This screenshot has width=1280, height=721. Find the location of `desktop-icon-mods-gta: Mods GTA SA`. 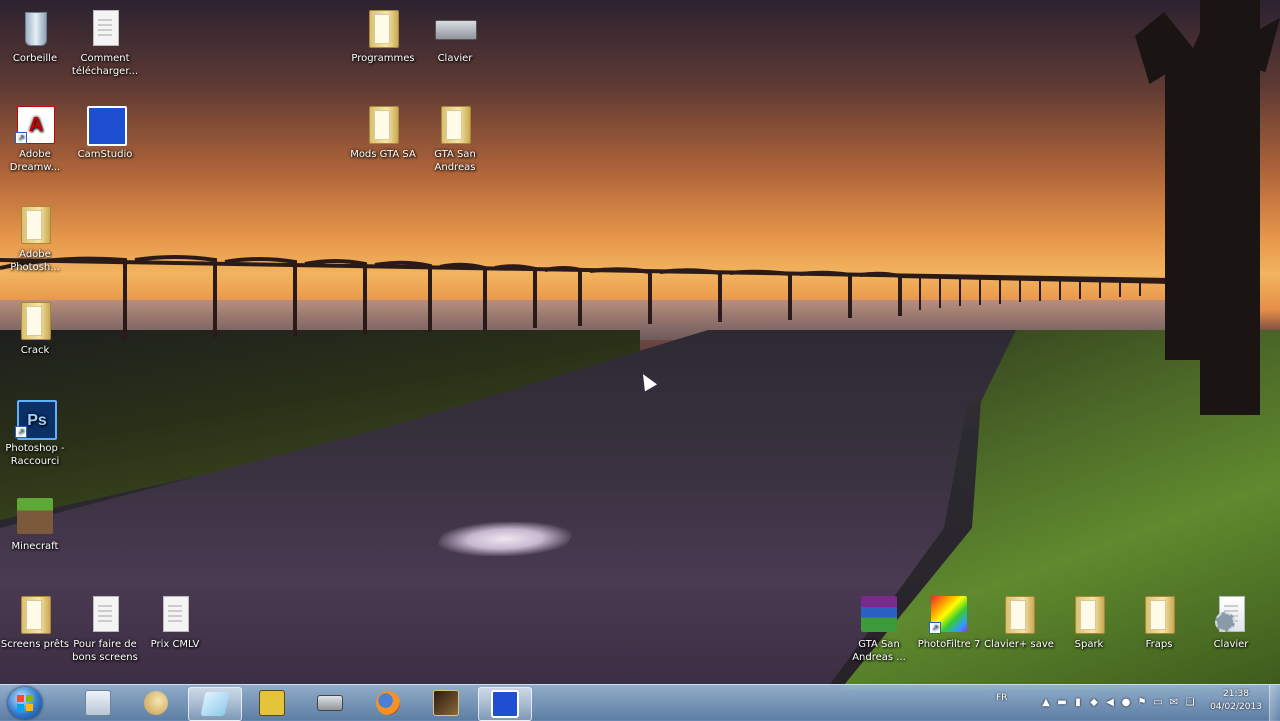

desktop-icon-mods-gta: Mods GTA SA is located at coordinates (383, 132).